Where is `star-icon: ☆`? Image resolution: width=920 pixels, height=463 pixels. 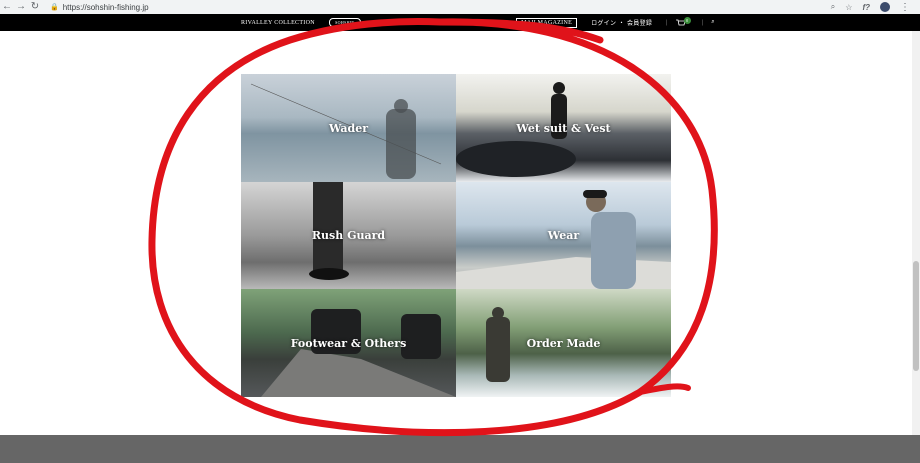
star-icon: ☆ is located at coordinates (848, 7).